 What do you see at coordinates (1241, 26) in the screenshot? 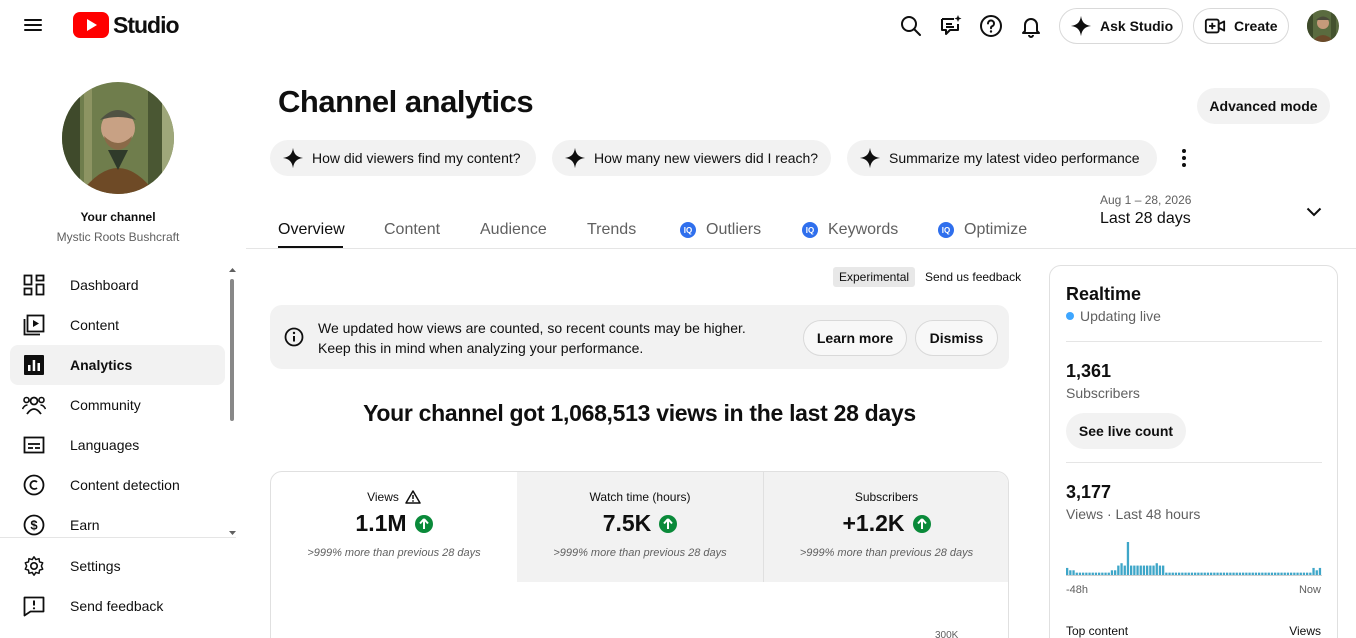
I see `create-button: Create` at bounding box center [1241, 26].